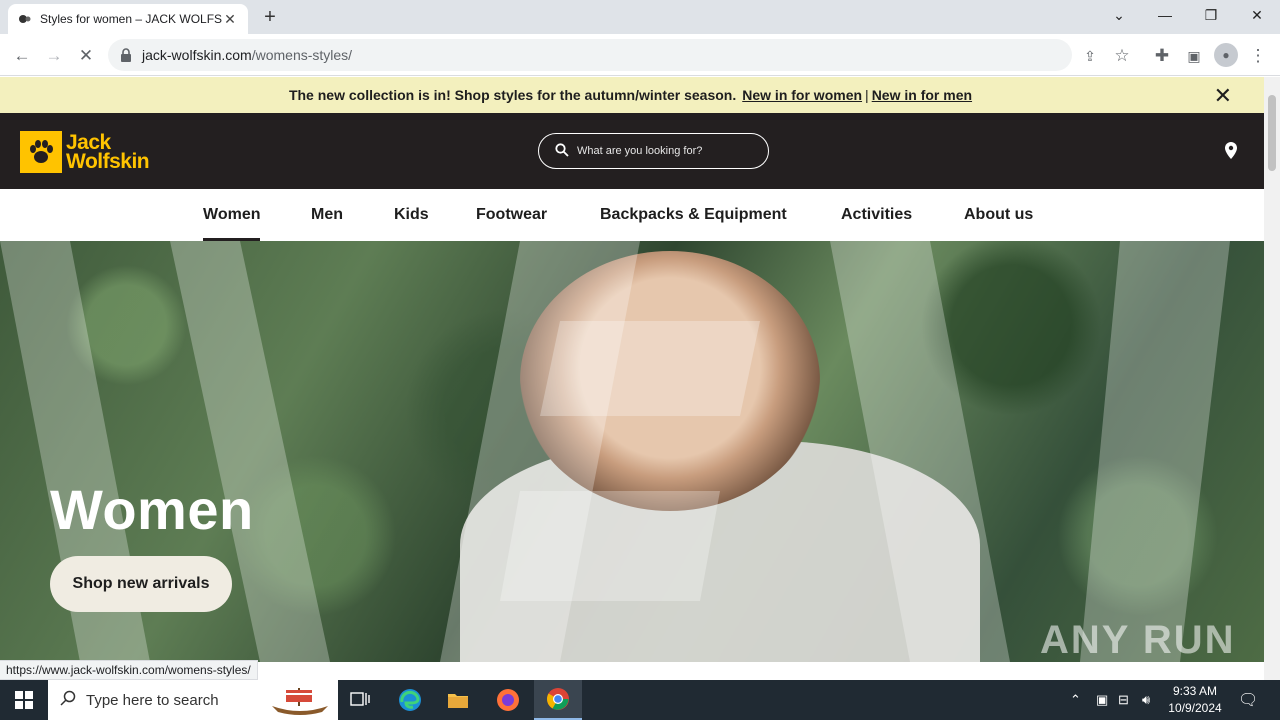  Describe the element at coordinates (54, 56) in the screenshot. I see `forward-button: →` at that location.